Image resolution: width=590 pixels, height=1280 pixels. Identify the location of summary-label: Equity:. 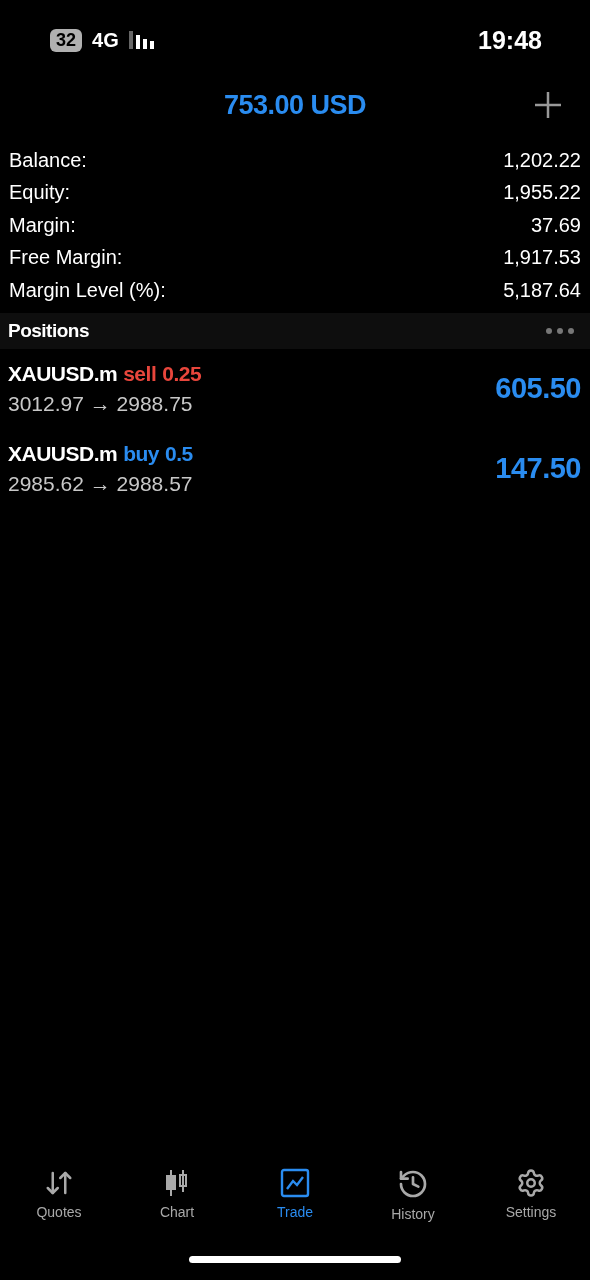
(40, 193).